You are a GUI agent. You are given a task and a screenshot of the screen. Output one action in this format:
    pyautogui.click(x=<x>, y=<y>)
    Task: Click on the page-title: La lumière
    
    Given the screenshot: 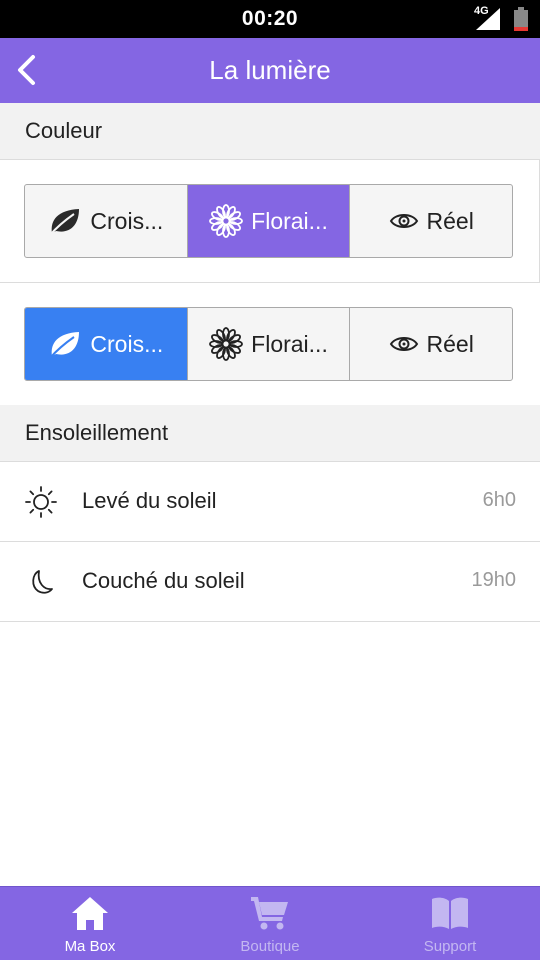 What is the action you would take?
    pyautogui.click(x=270, y=70)
    